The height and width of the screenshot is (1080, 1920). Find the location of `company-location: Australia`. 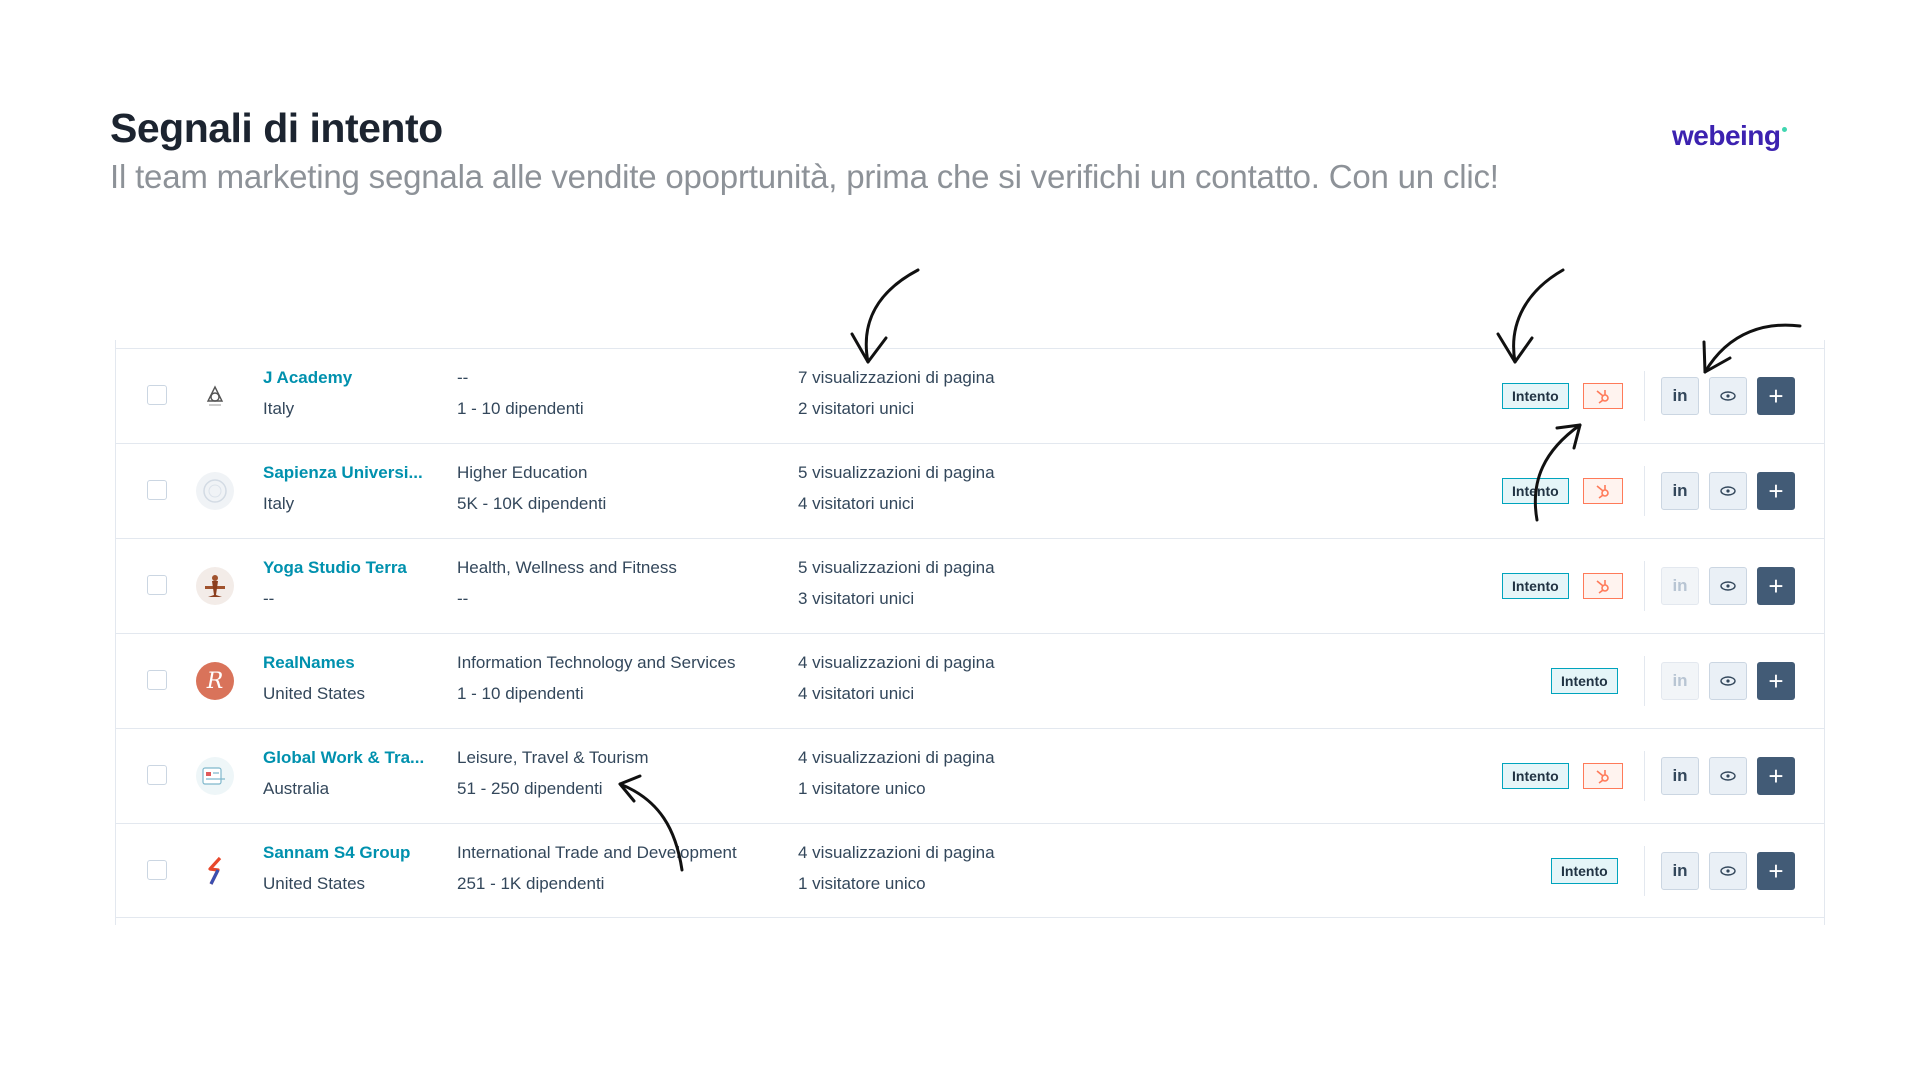

company-location: Australia is located at coordinates (296, 788).